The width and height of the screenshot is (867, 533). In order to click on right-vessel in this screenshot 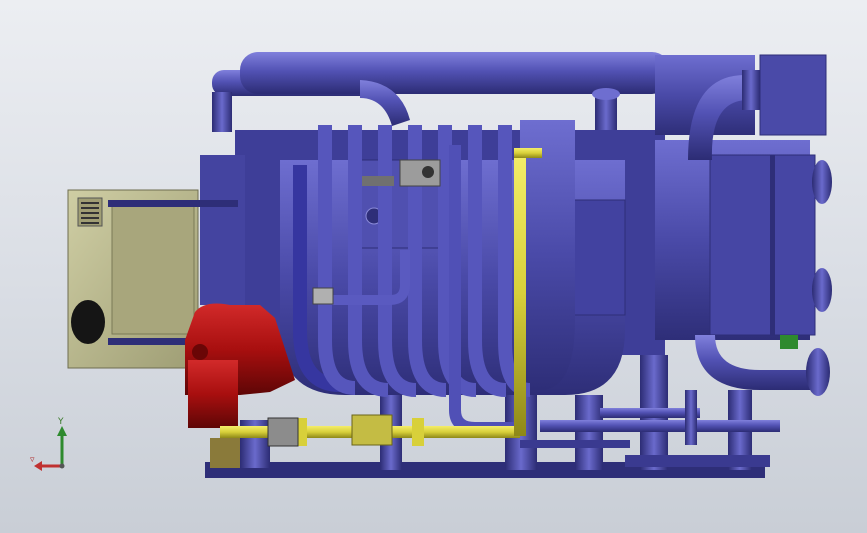, I will do `click(743, 225)`.